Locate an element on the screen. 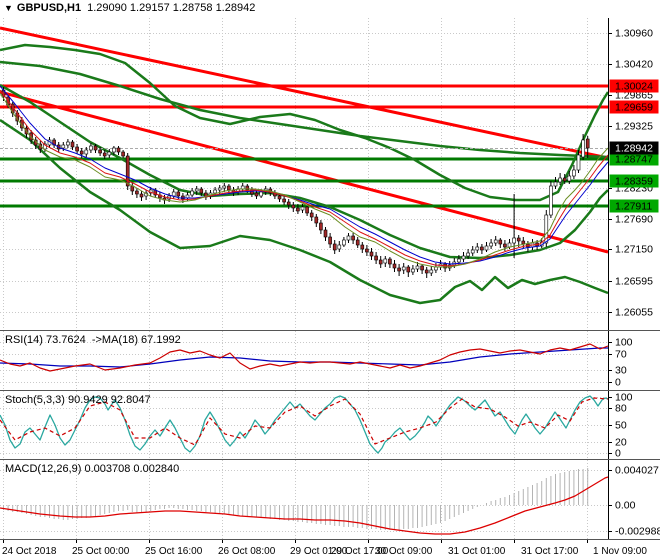  axis-label: 80 is located at coordinates (621, 409).